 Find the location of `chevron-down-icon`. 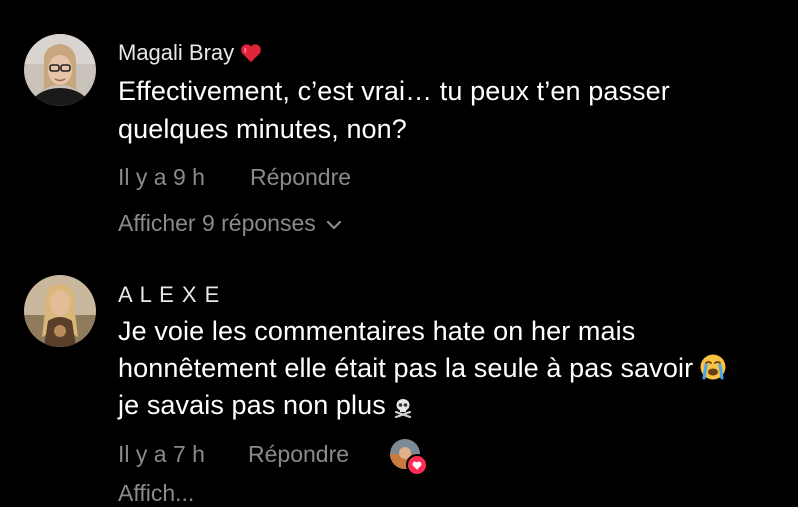

chevron-down-icon is located at coordinates (334, 222).